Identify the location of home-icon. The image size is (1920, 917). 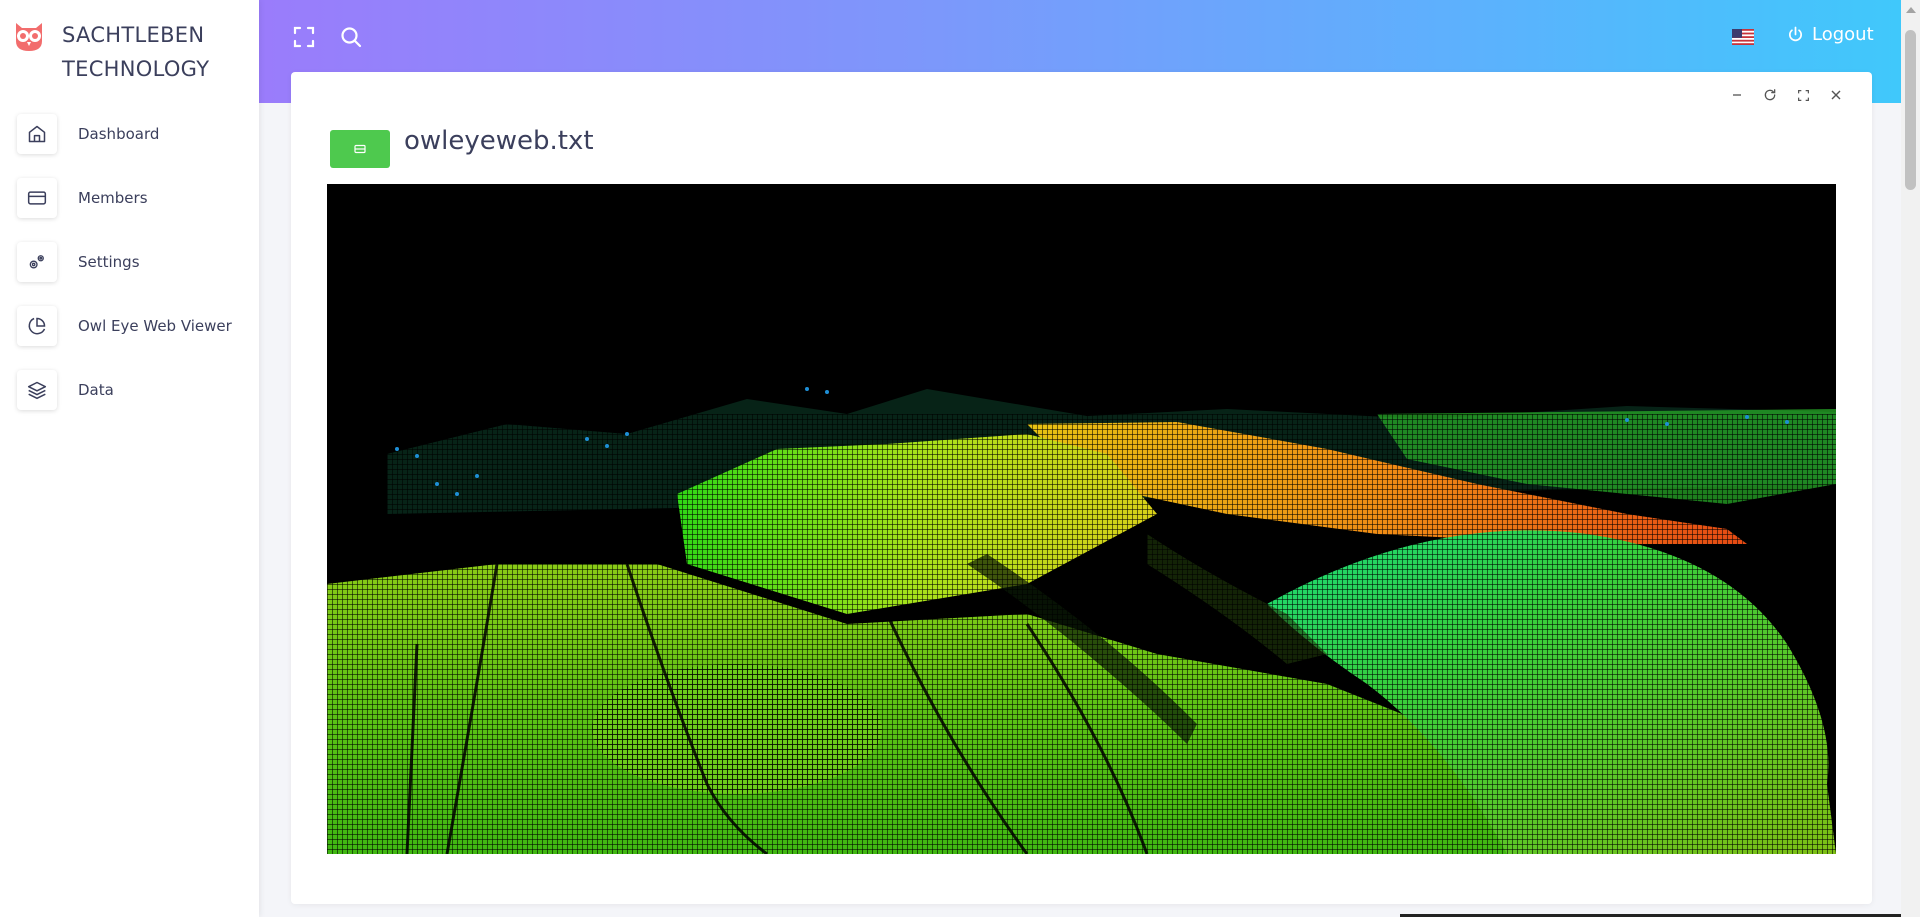
(37, 134).